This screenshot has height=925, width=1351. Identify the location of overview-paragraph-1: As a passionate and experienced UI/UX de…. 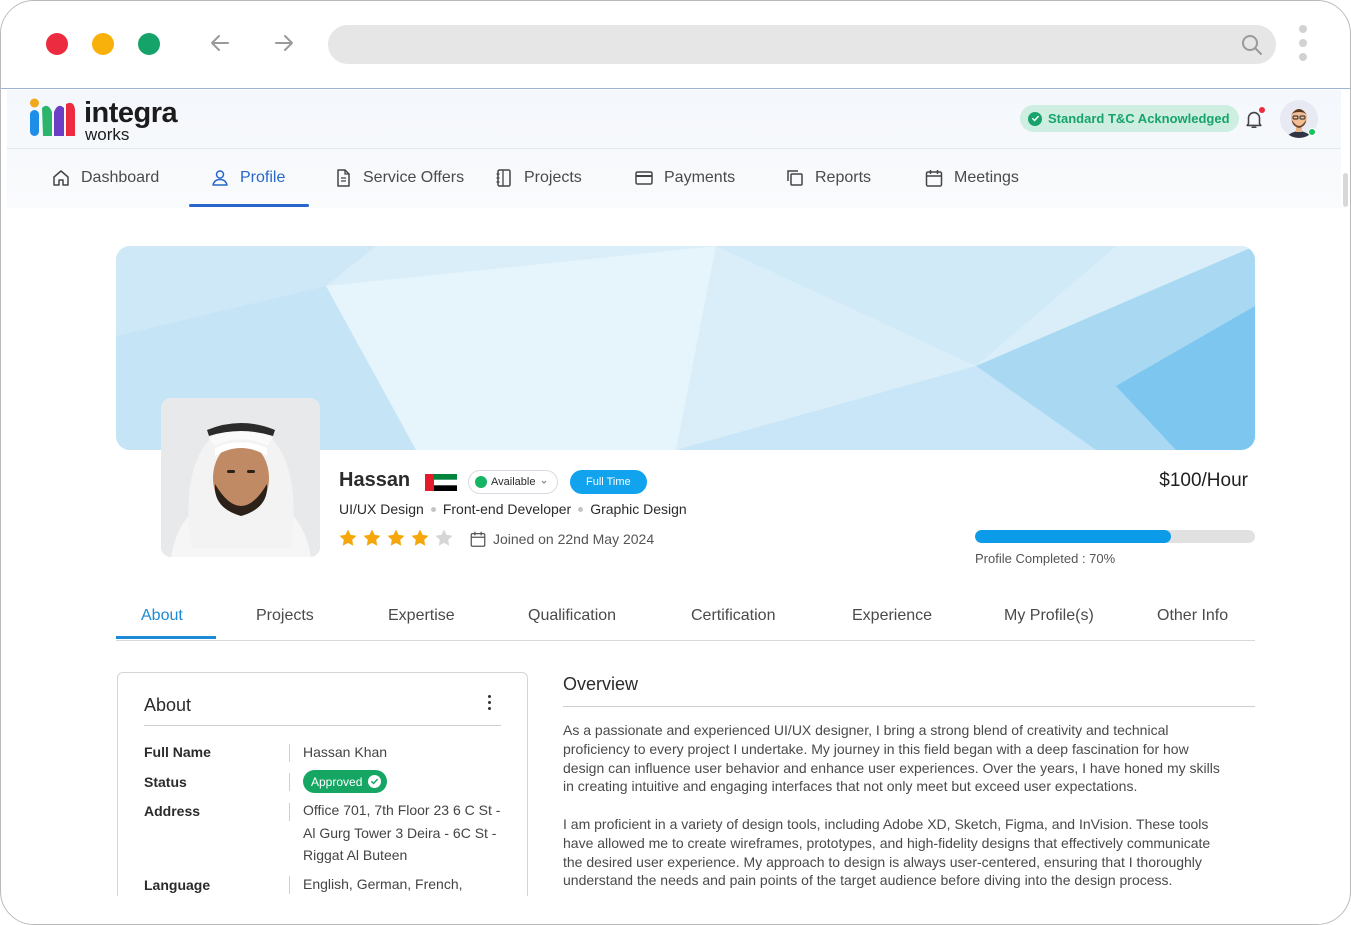
(903, 758).